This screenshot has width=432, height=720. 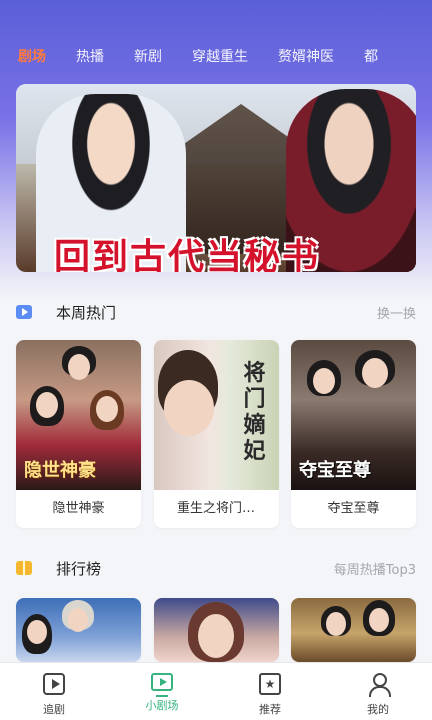 I want to click on drama-poster: 夺宝至尊, so click(x=353, y=415).